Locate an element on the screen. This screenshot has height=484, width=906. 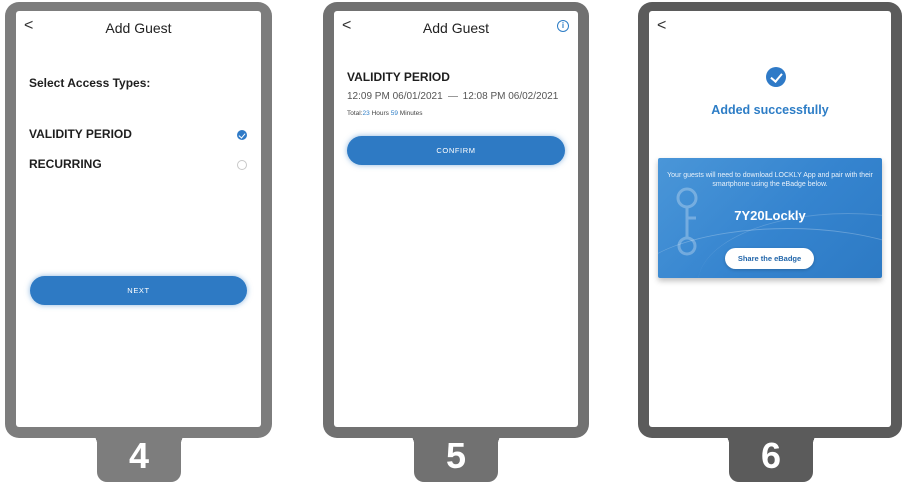
step-number-5: 5 is located at coordinates (456, 457).